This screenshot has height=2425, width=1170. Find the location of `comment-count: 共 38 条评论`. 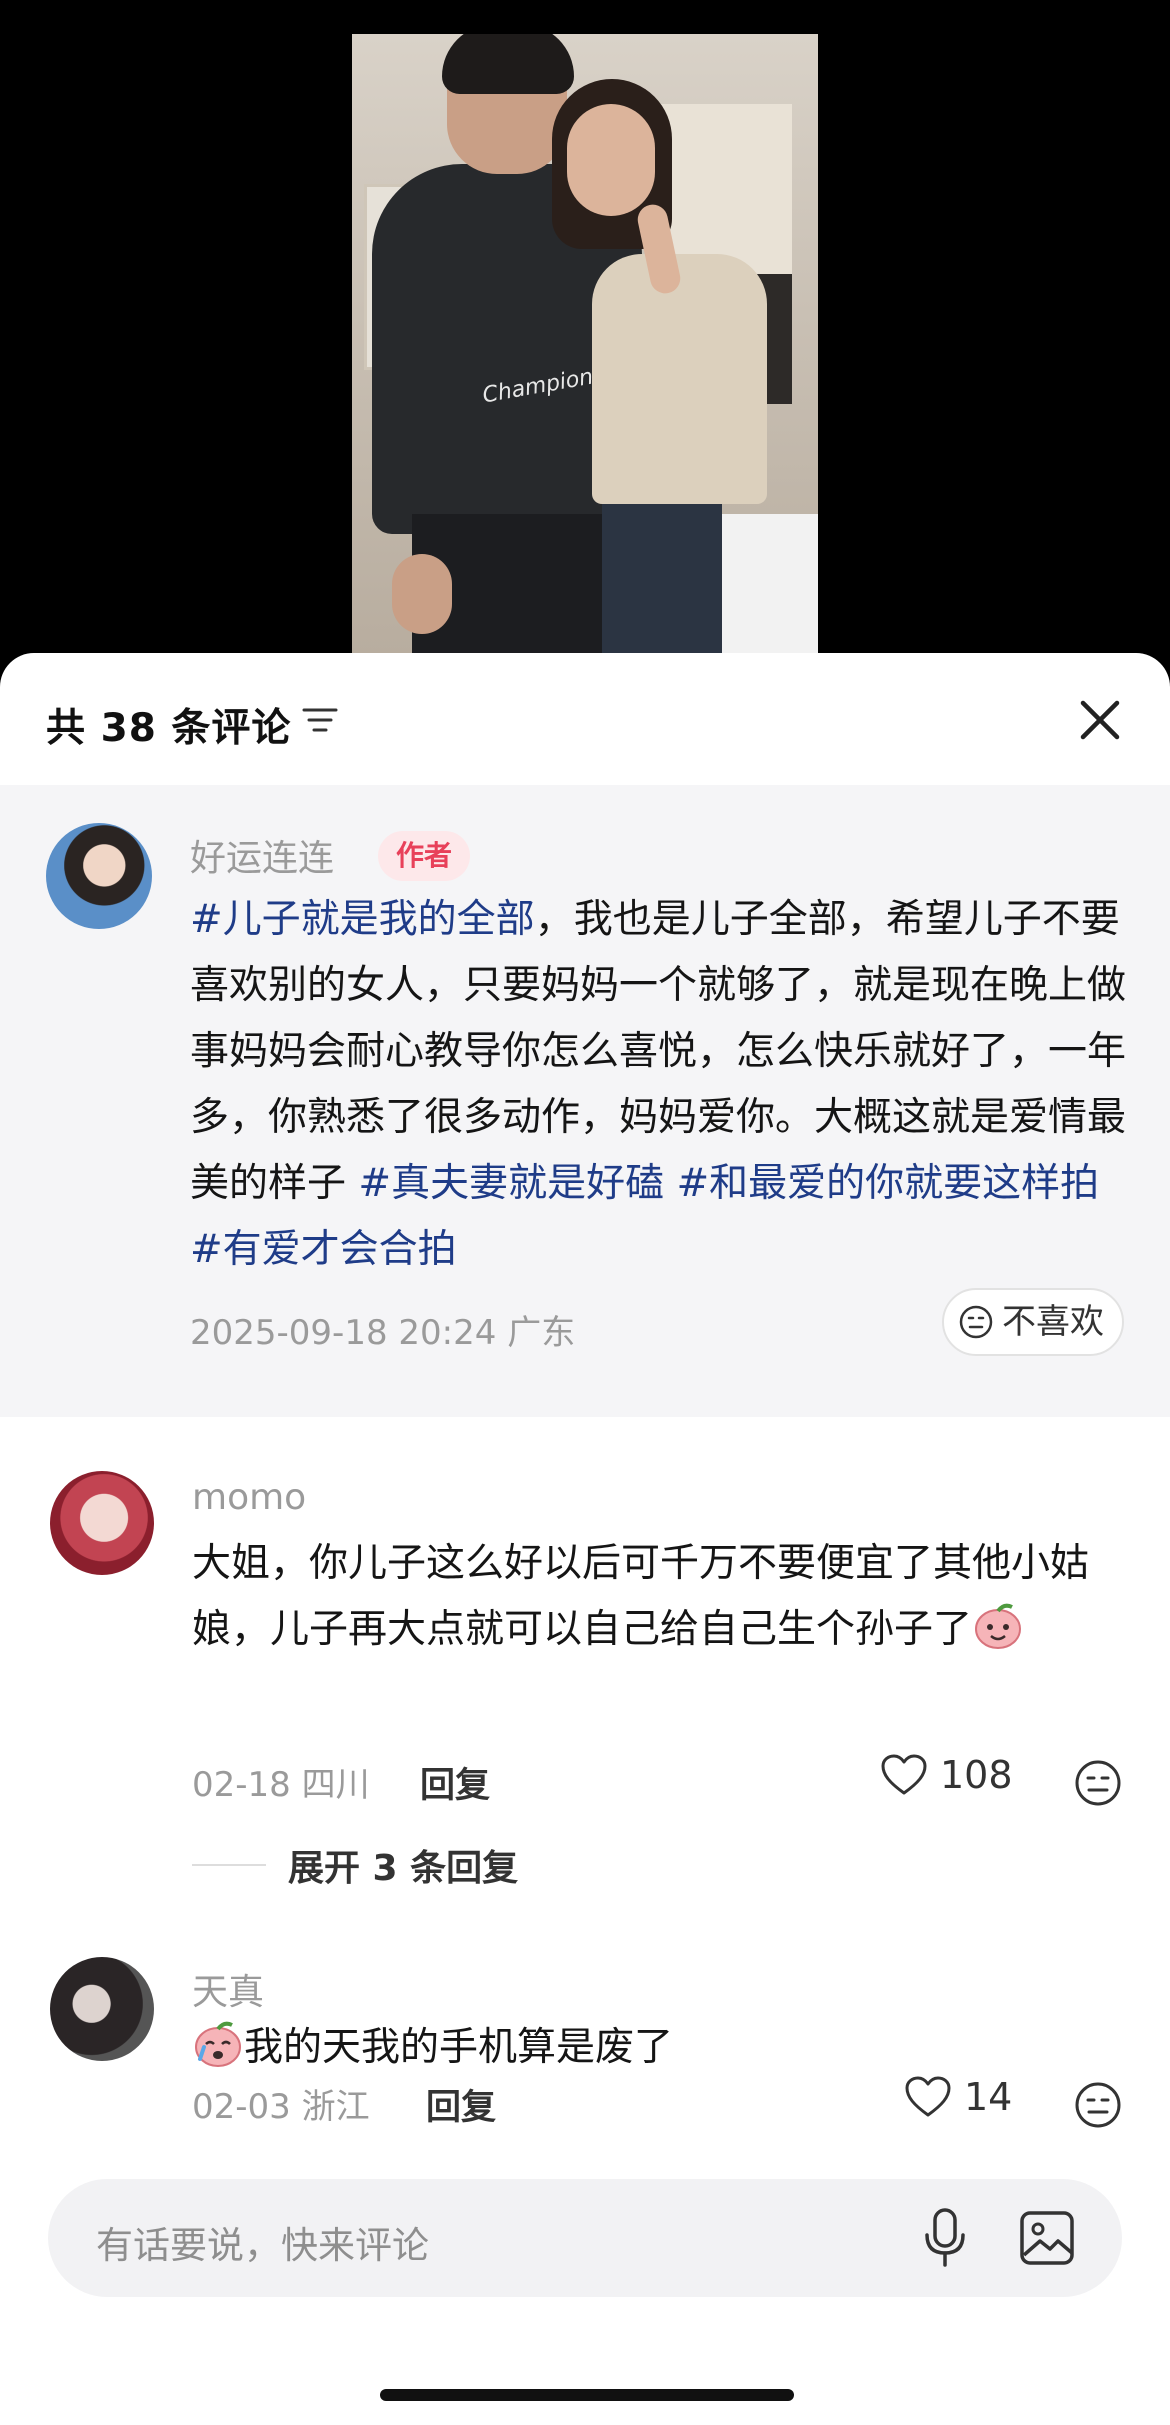

comment-count: 共 38 条评论 is located at coordinates (169, 728).